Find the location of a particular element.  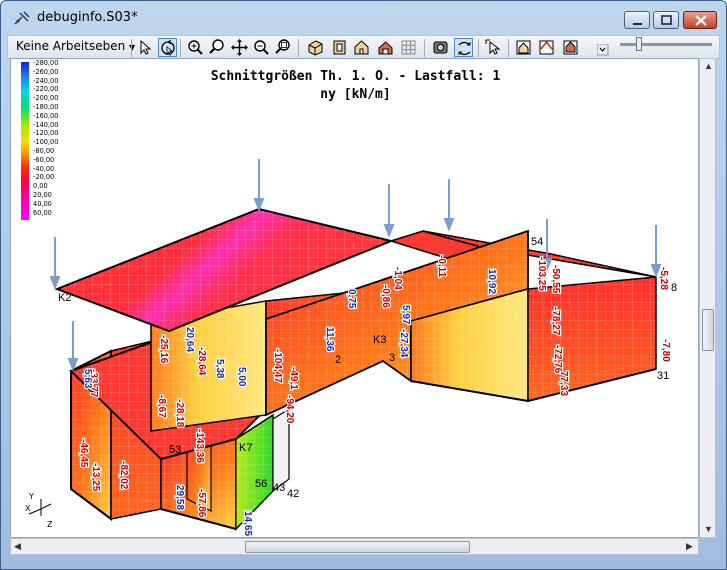

result-value-label: -49,1 is located at coordinates (293, 378).